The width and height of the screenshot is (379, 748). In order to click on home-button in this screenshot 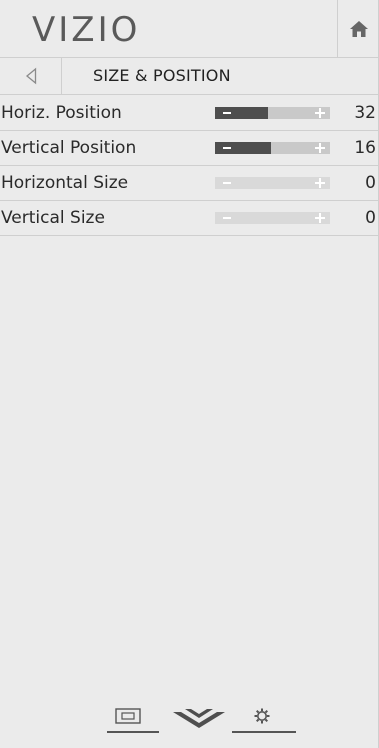, I will do `click(358, 28)`.